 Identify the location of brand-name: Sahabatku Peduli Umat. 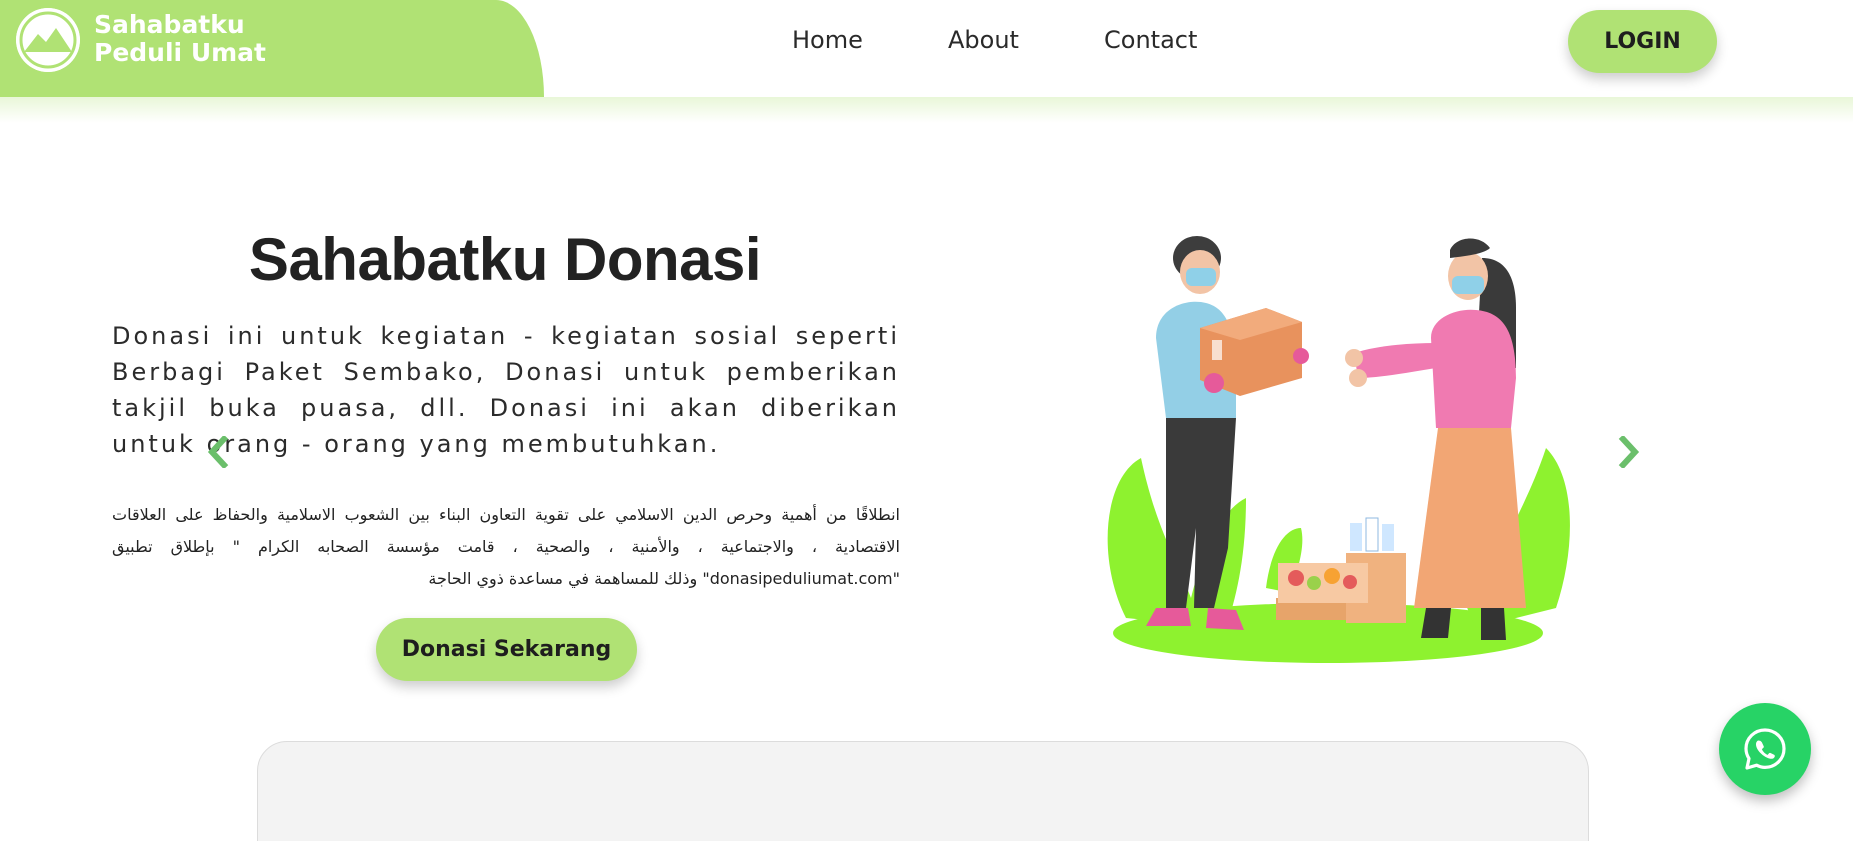
(180, 39).